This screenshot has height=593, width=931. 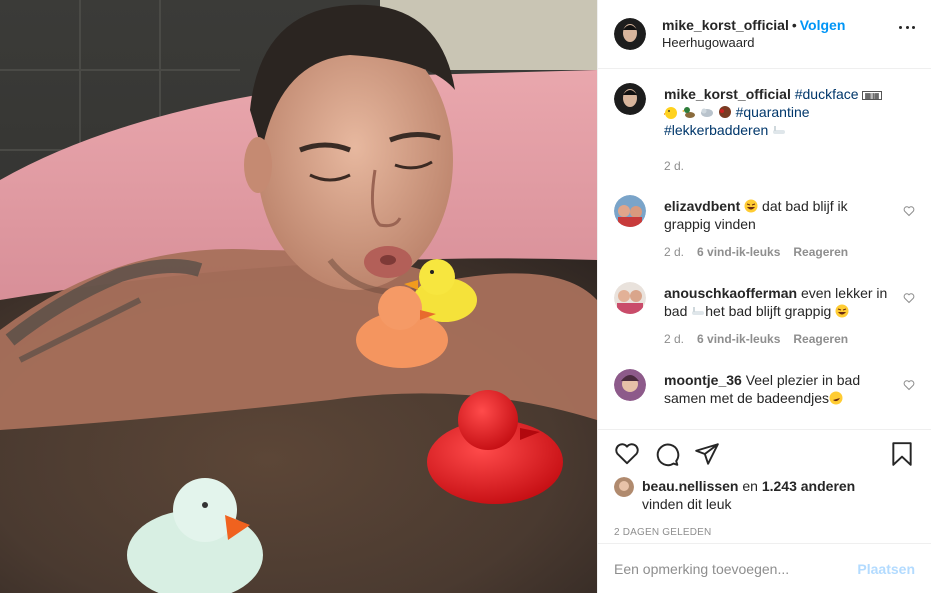 What do you see at coordinates (753, 42) in the screenshot?
I see `location-link: Heerhugowaard` at bounding box center [753, 42].